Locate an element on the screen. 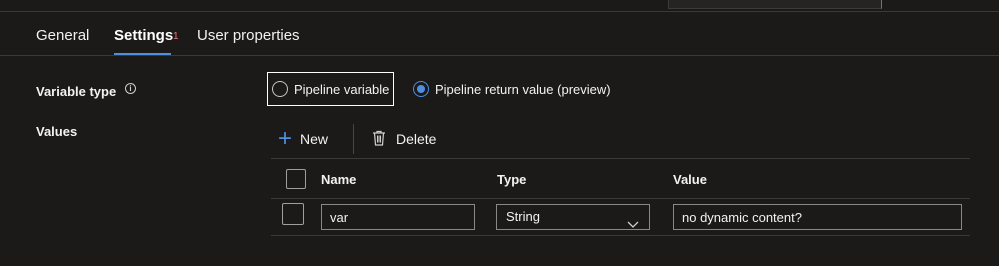 This screenshot has height=266, width=999. plus-icon: + is located at coordinates (285, 138).